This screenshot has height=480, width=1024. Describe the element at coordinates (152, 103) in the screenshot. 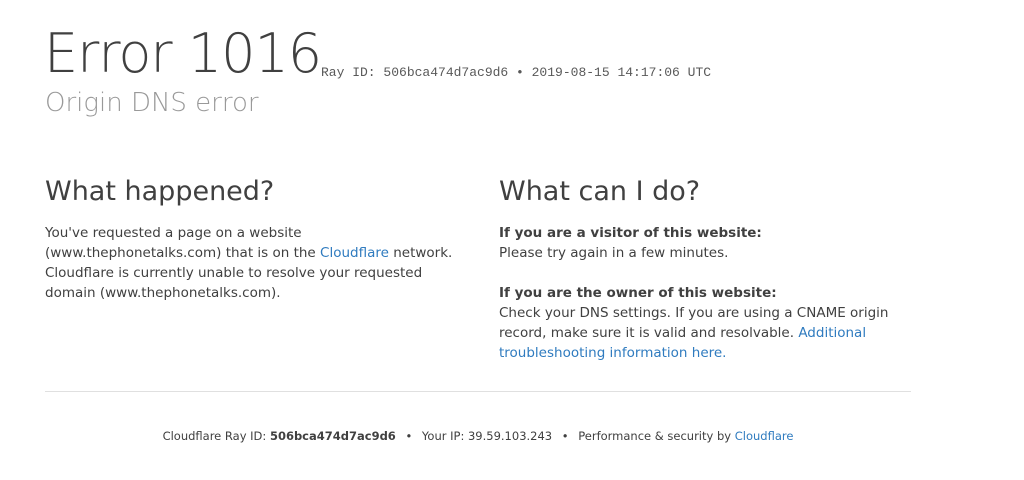

I see `error-subtitle: Origin DNS error` at that location.